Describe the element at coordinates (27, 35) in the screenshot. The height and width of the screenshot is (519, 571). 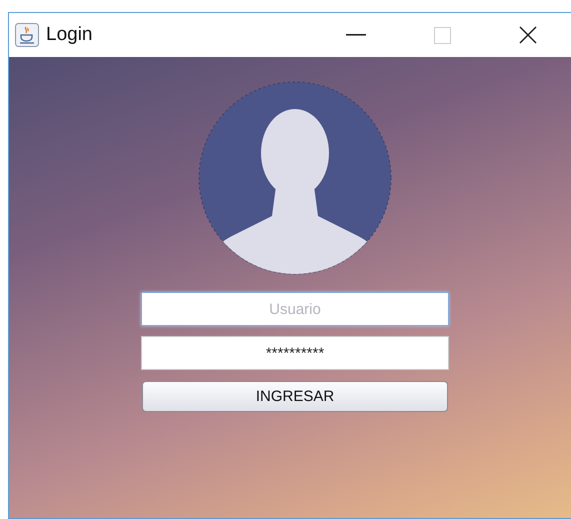
I see `coffee-cup-icon` at that location.